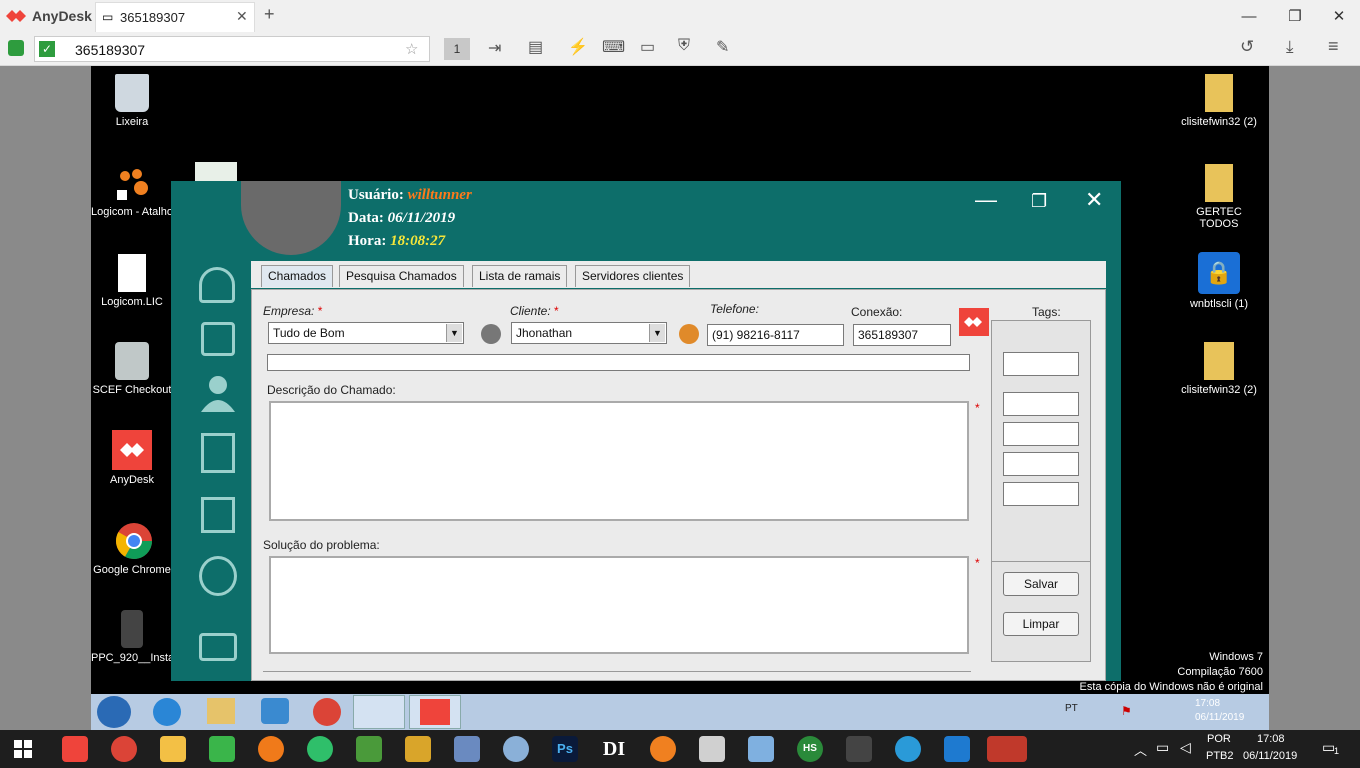 The image size is (1360, 768). Describe the element at coordinates (957, 749) in the screenshot. I see `vscode-icon` at that location.